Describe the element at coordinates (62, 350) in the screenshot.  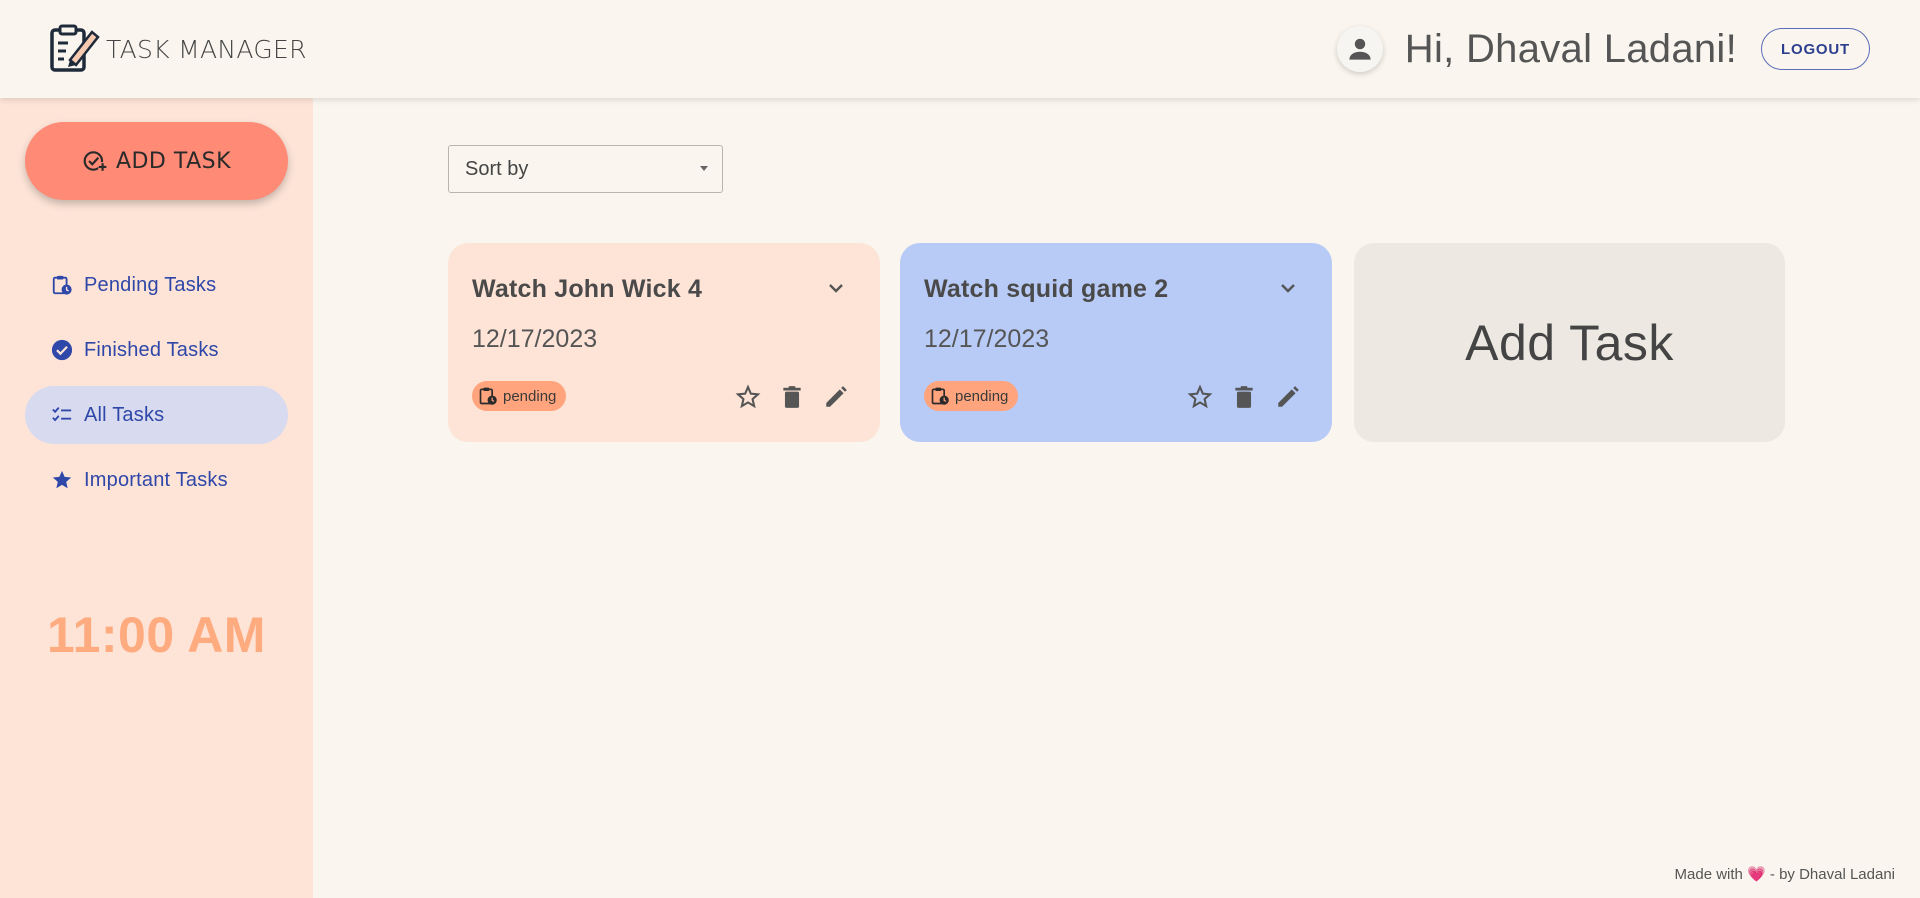
I see `check-circle-icon` at that location.